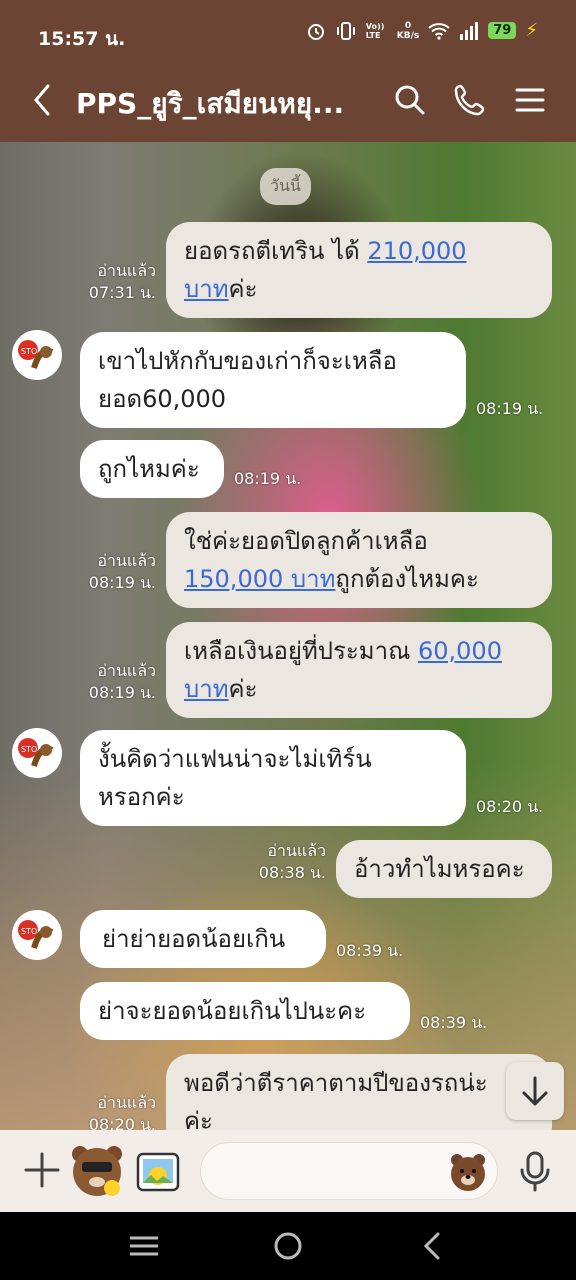  I want to click on message-bubble-outgoing: เหลือเงินอยู่ที่ประมาณ 60,000 บาทค่ะ, so click(359, 670).